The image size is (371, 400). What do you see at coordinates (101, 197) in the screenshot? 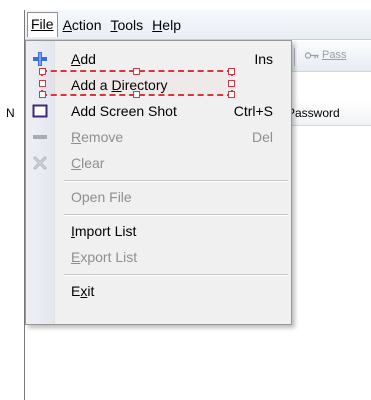
I see `menu-item-open-file-label: Open File` at bounding box center [101, 197].